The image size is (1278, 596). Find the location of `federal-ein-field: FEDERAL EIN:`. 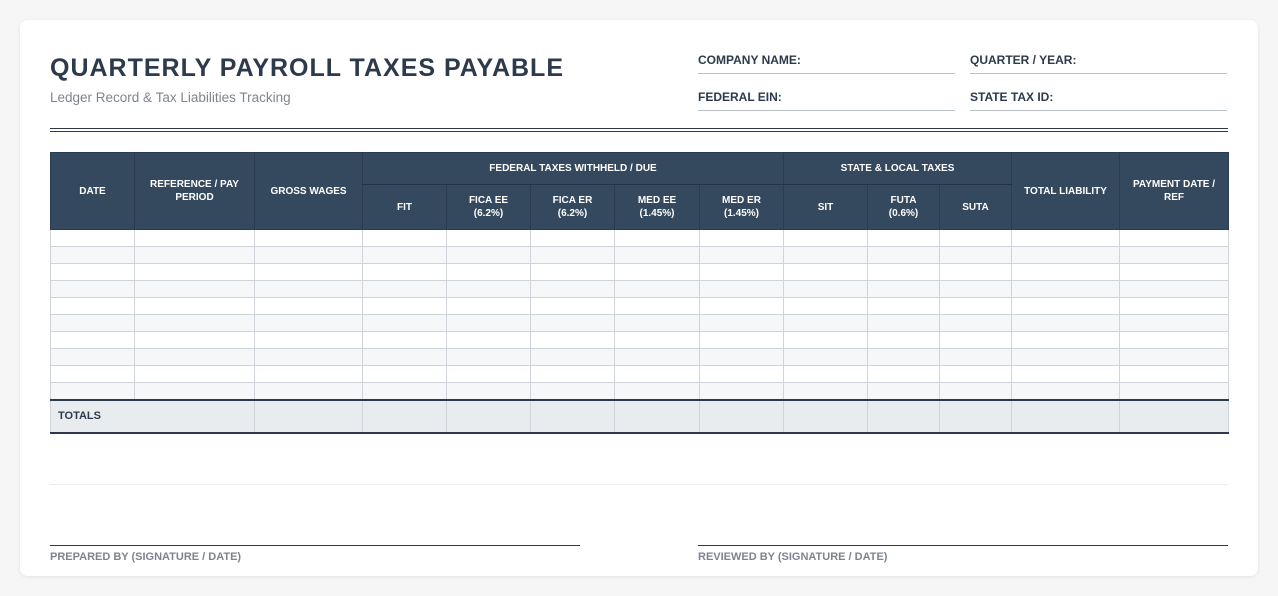

federal-ein-field: FEDERAL EIN: is located at coordinates (826, 100).